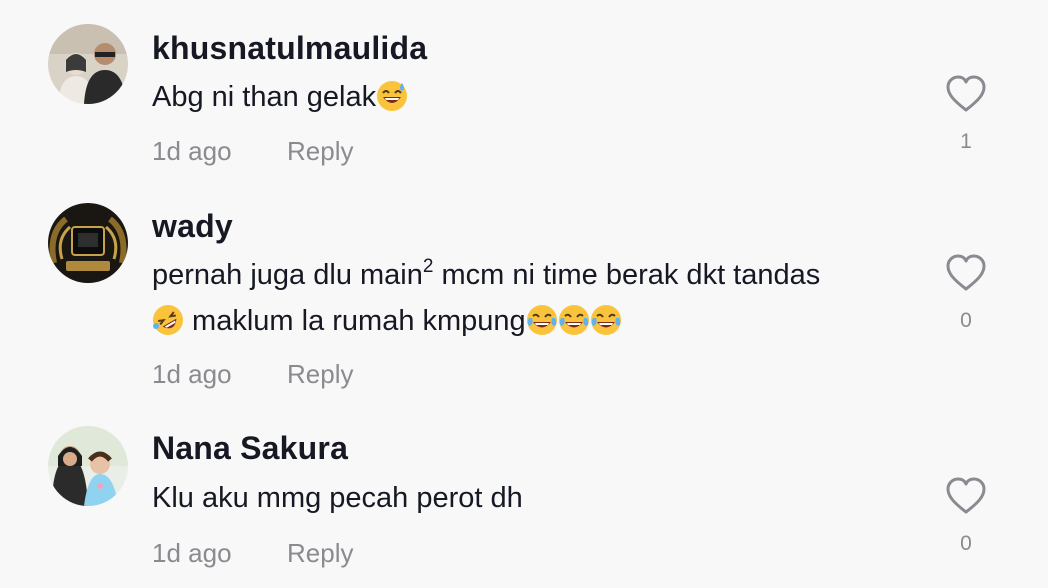 This screenshot has height=588, width=1048. What do you see at coordinates (192, 226) in the screenshot?
I see `comment-username: wady` at bounding box center [192, 226].